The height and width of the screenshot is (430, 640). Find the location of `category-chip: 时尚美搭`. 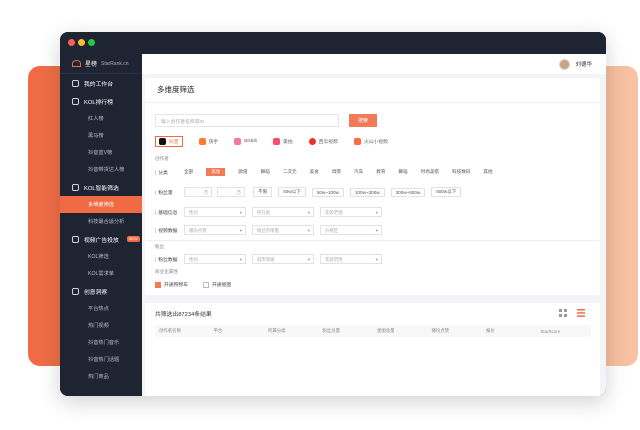

category-chip: 时尚美搭 is located at coordinates (430, 172).